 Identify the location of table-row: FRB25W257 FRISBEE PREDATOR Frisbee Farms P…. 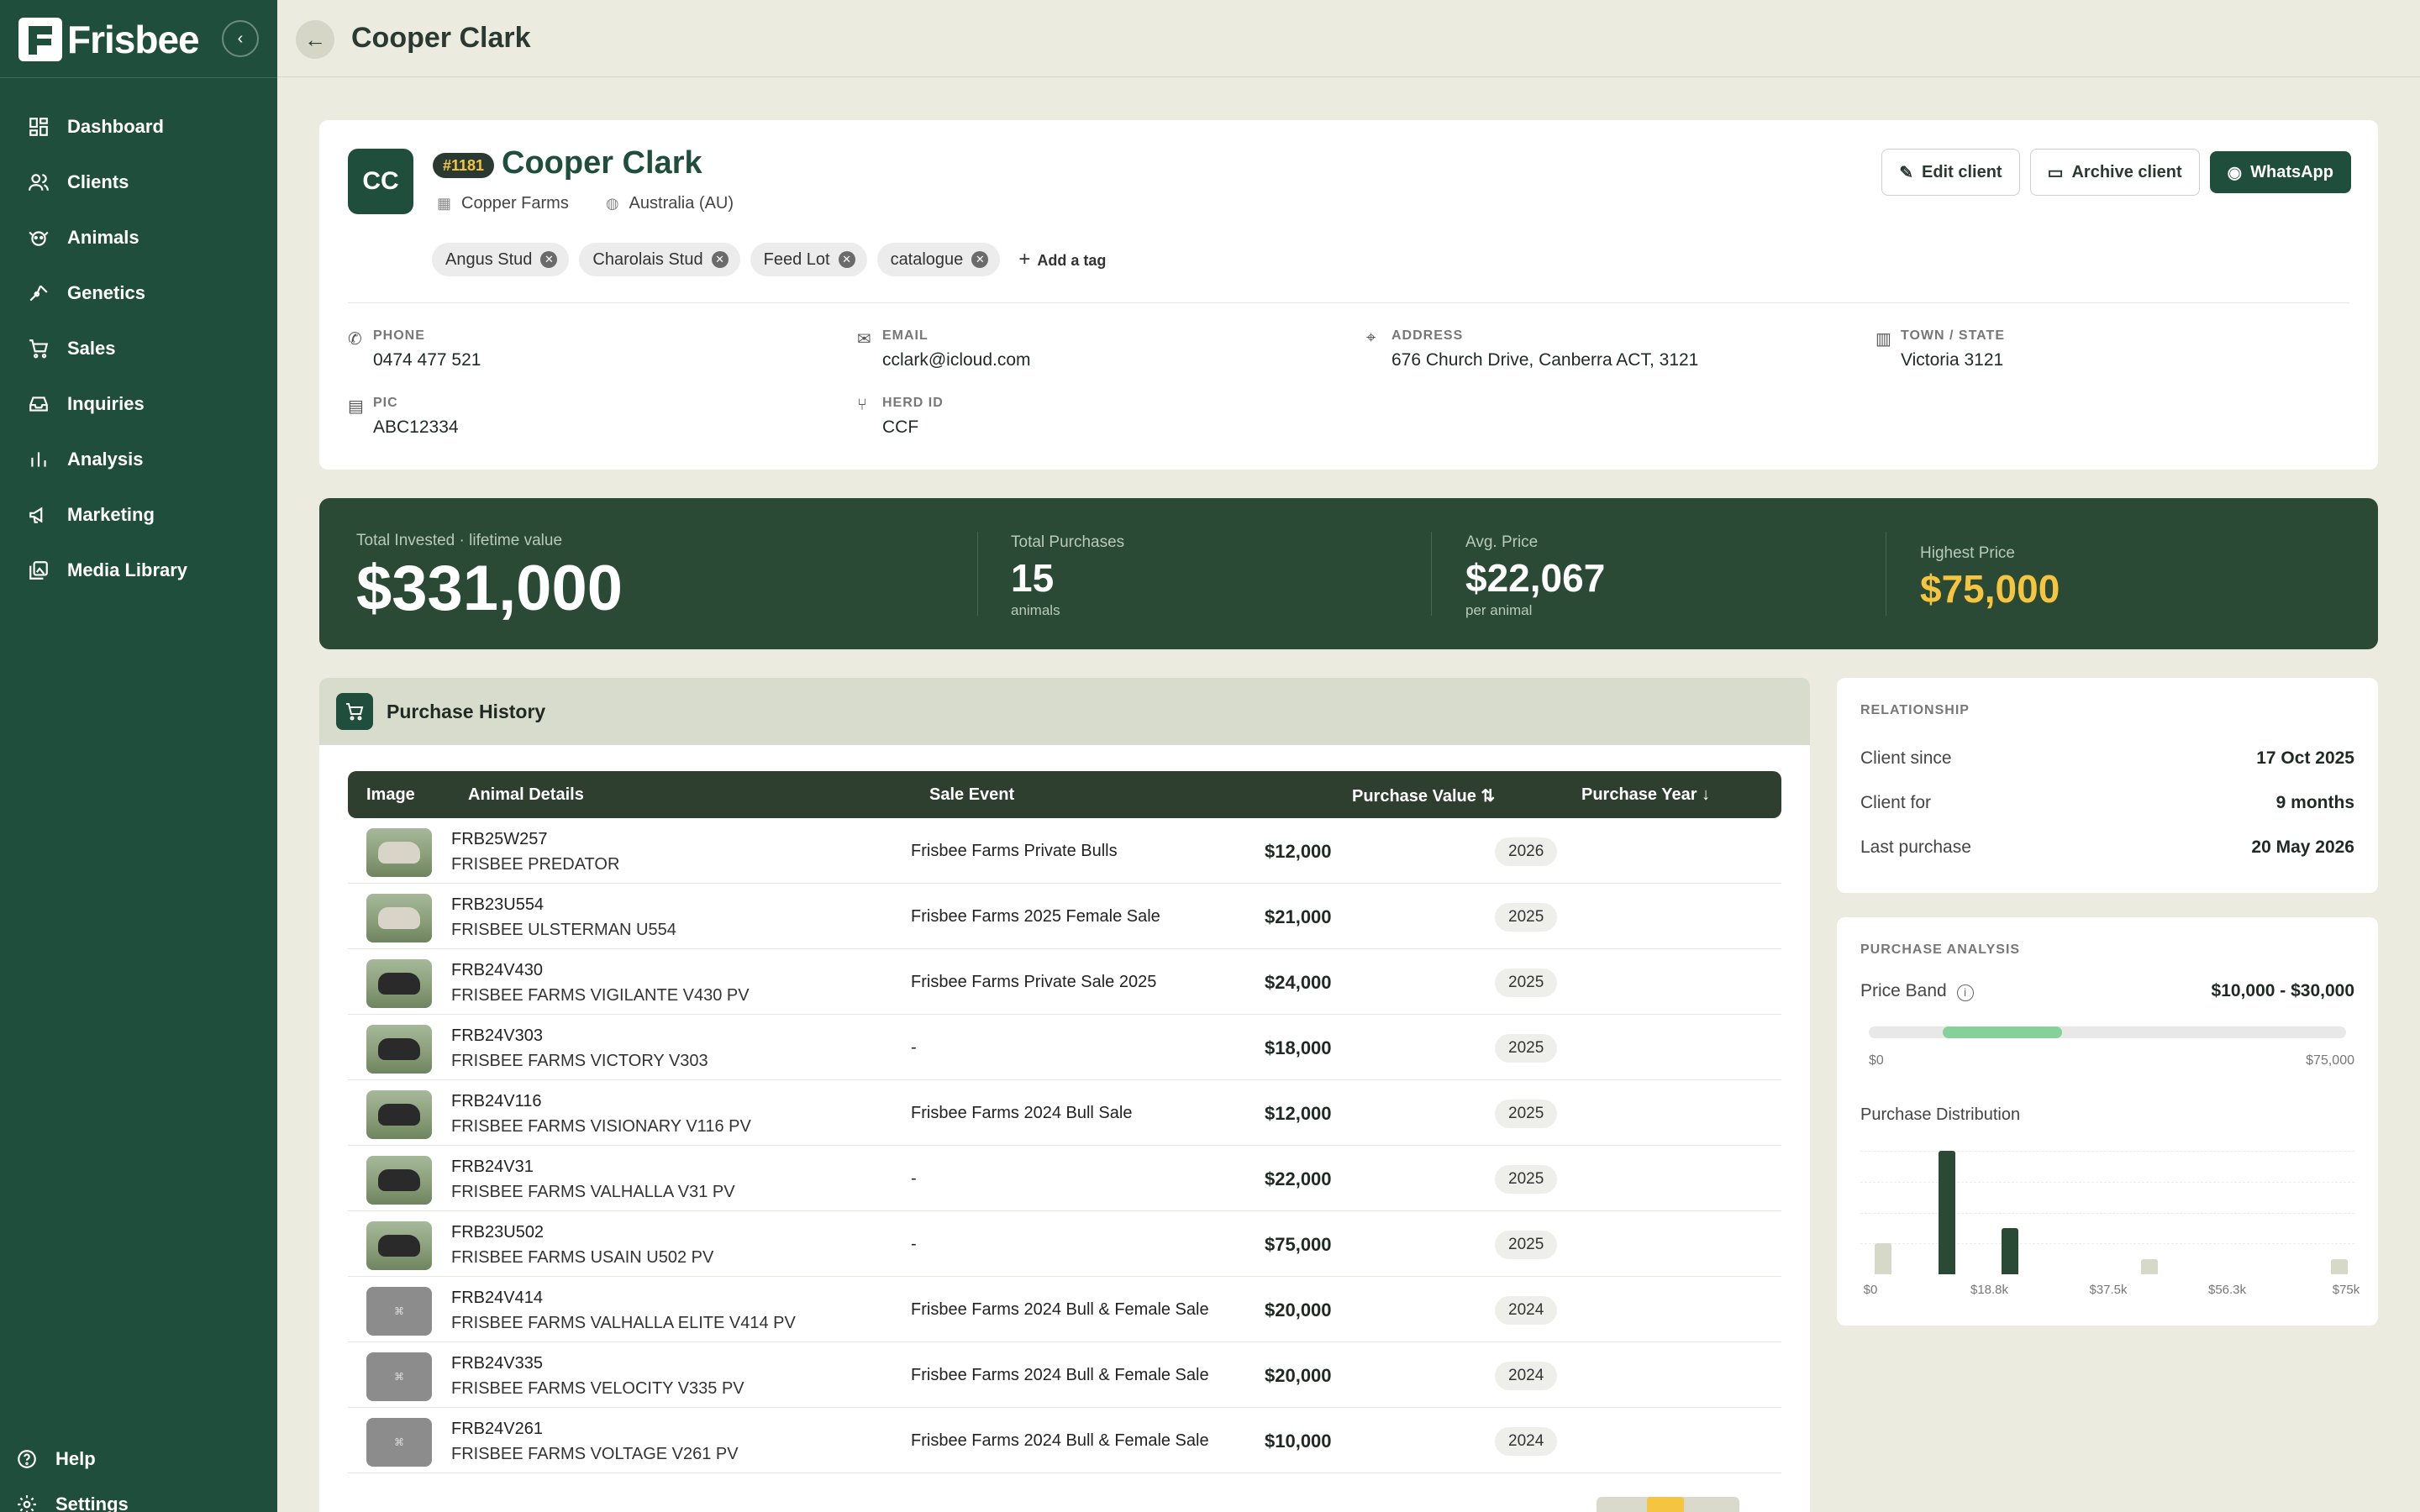
(1064, 851).